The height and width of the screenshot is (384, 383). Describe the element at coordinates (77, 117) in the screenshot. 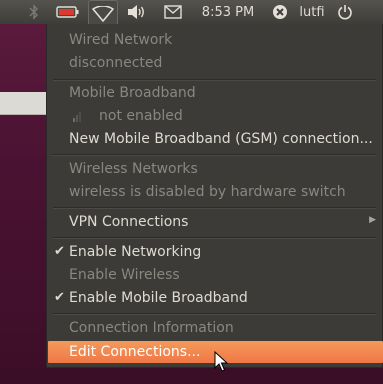

I see `signal-strength-icon` at that location.